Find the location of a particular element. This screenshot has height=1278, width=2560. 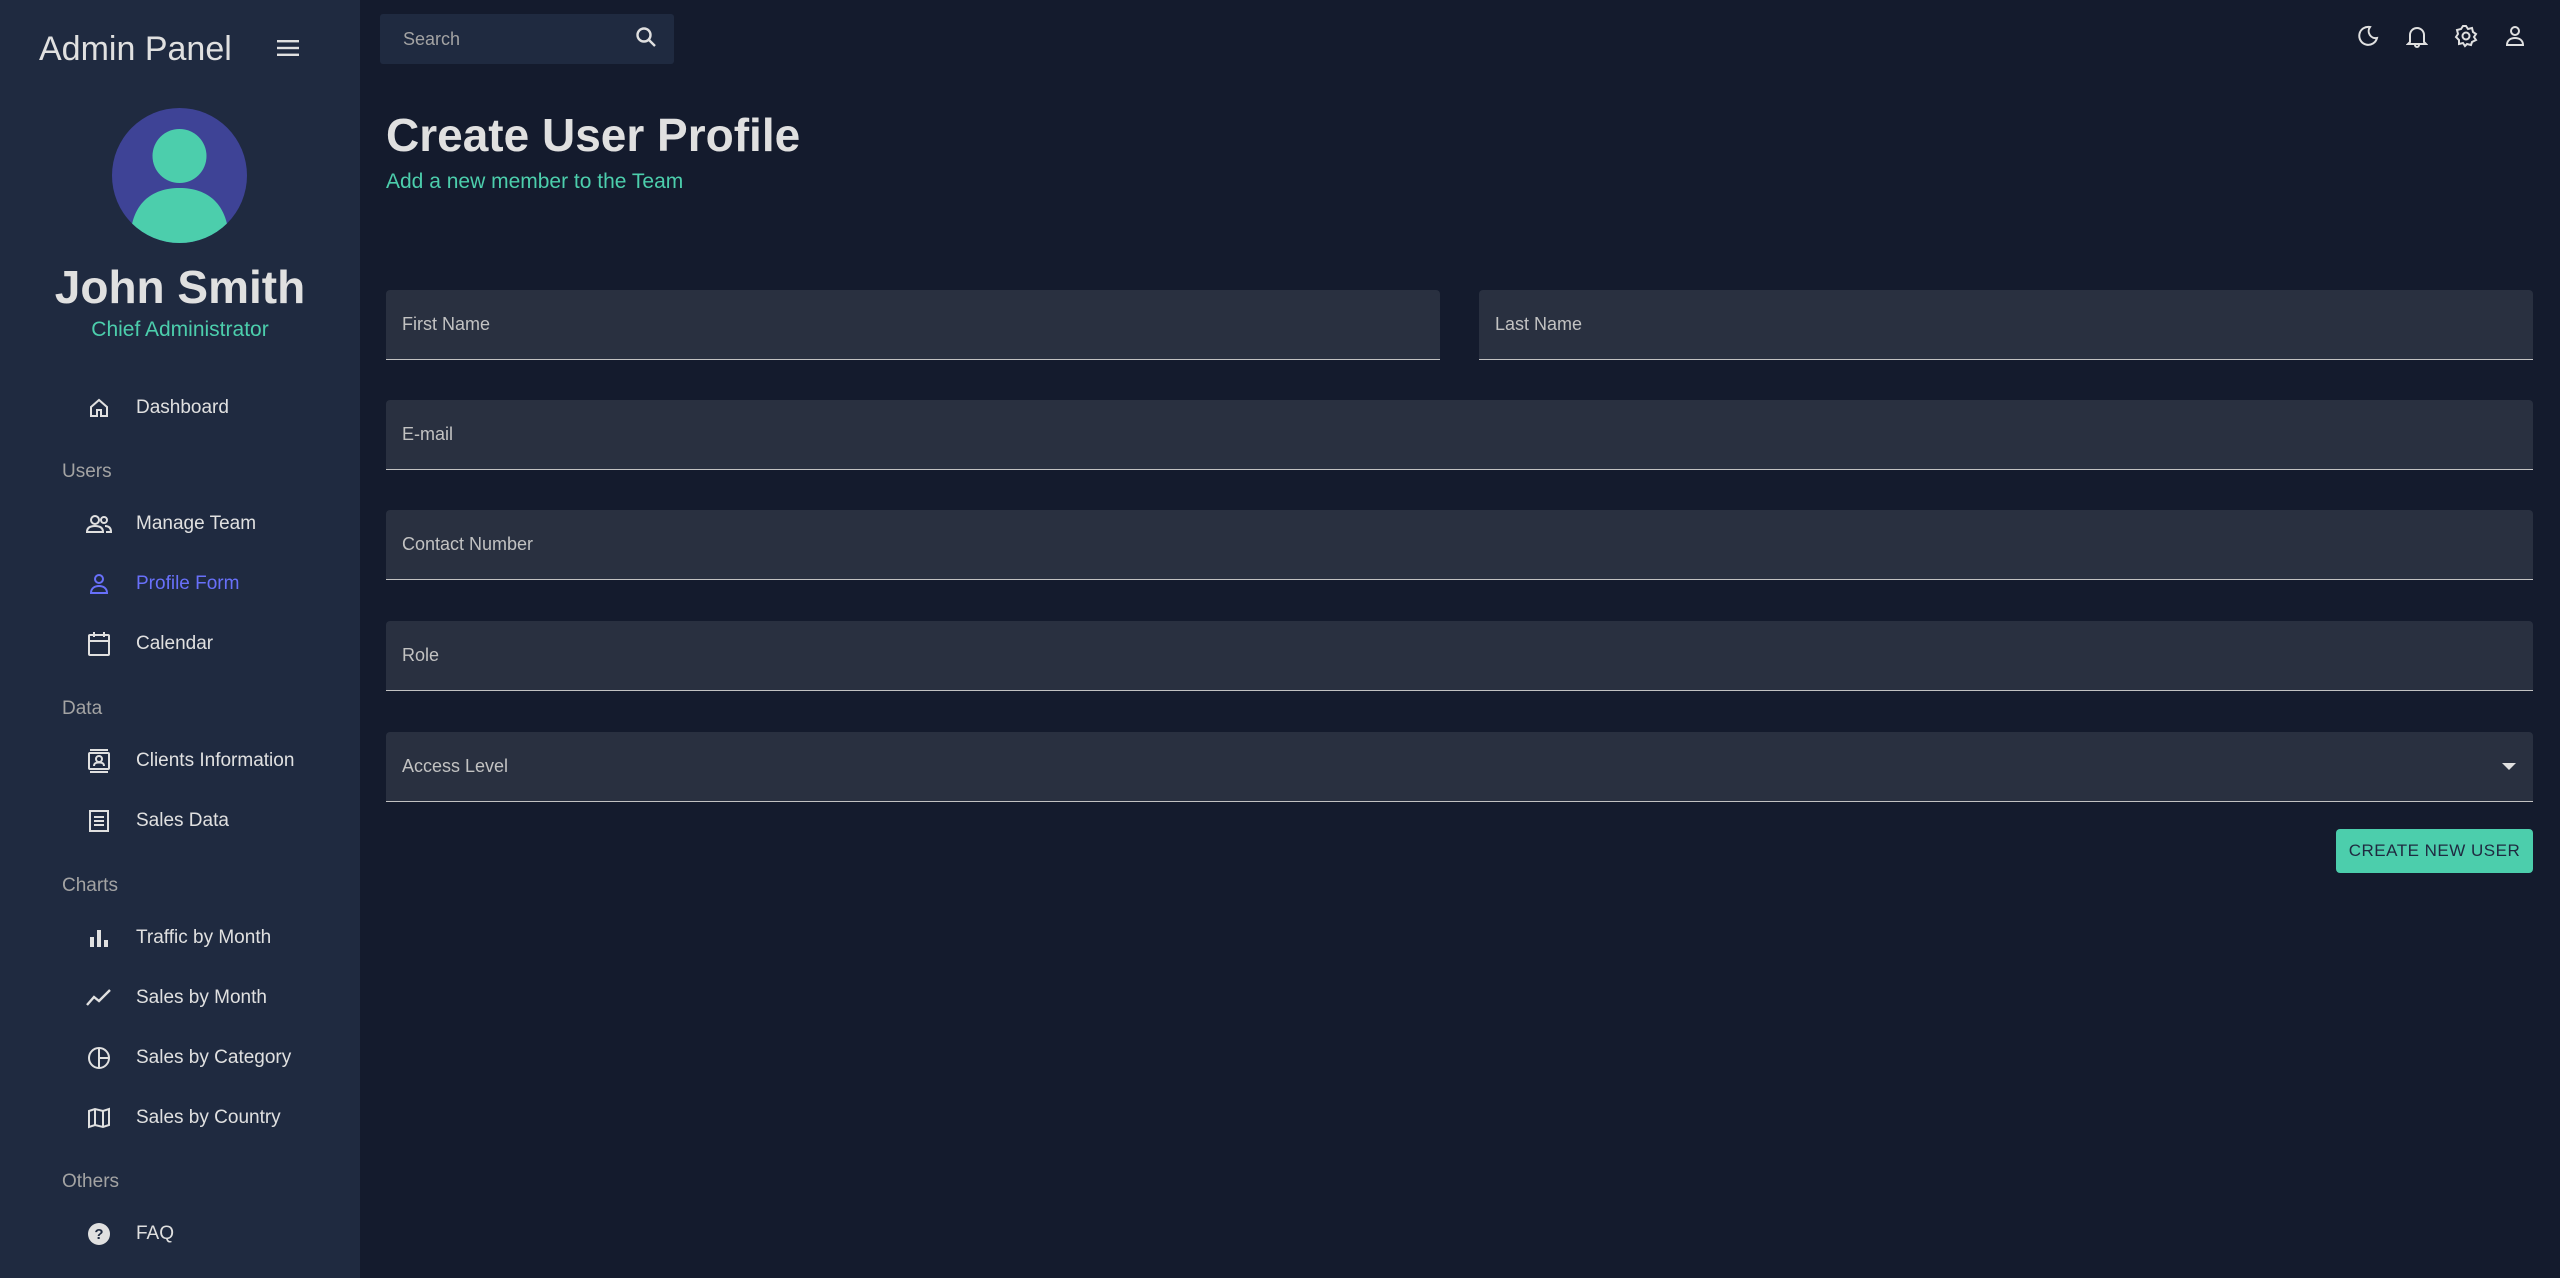

settings-button is located at coordinates (2466, 38).